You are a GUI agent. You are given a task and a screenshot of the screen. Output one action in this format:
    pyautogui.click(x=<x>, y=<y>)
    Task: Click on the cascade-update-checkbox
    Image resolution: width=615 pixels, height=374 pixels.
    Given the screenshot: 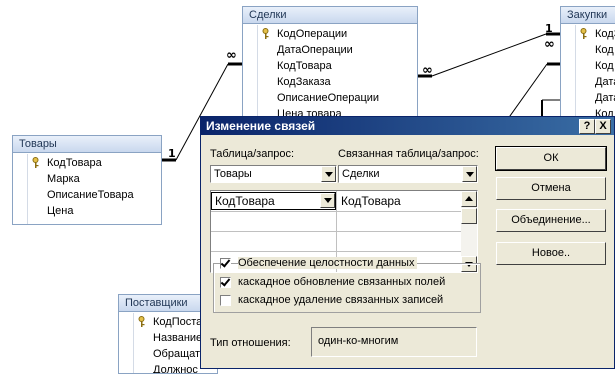 What is the action you would take?
    pyautogui.click(x=225, y=282)
    